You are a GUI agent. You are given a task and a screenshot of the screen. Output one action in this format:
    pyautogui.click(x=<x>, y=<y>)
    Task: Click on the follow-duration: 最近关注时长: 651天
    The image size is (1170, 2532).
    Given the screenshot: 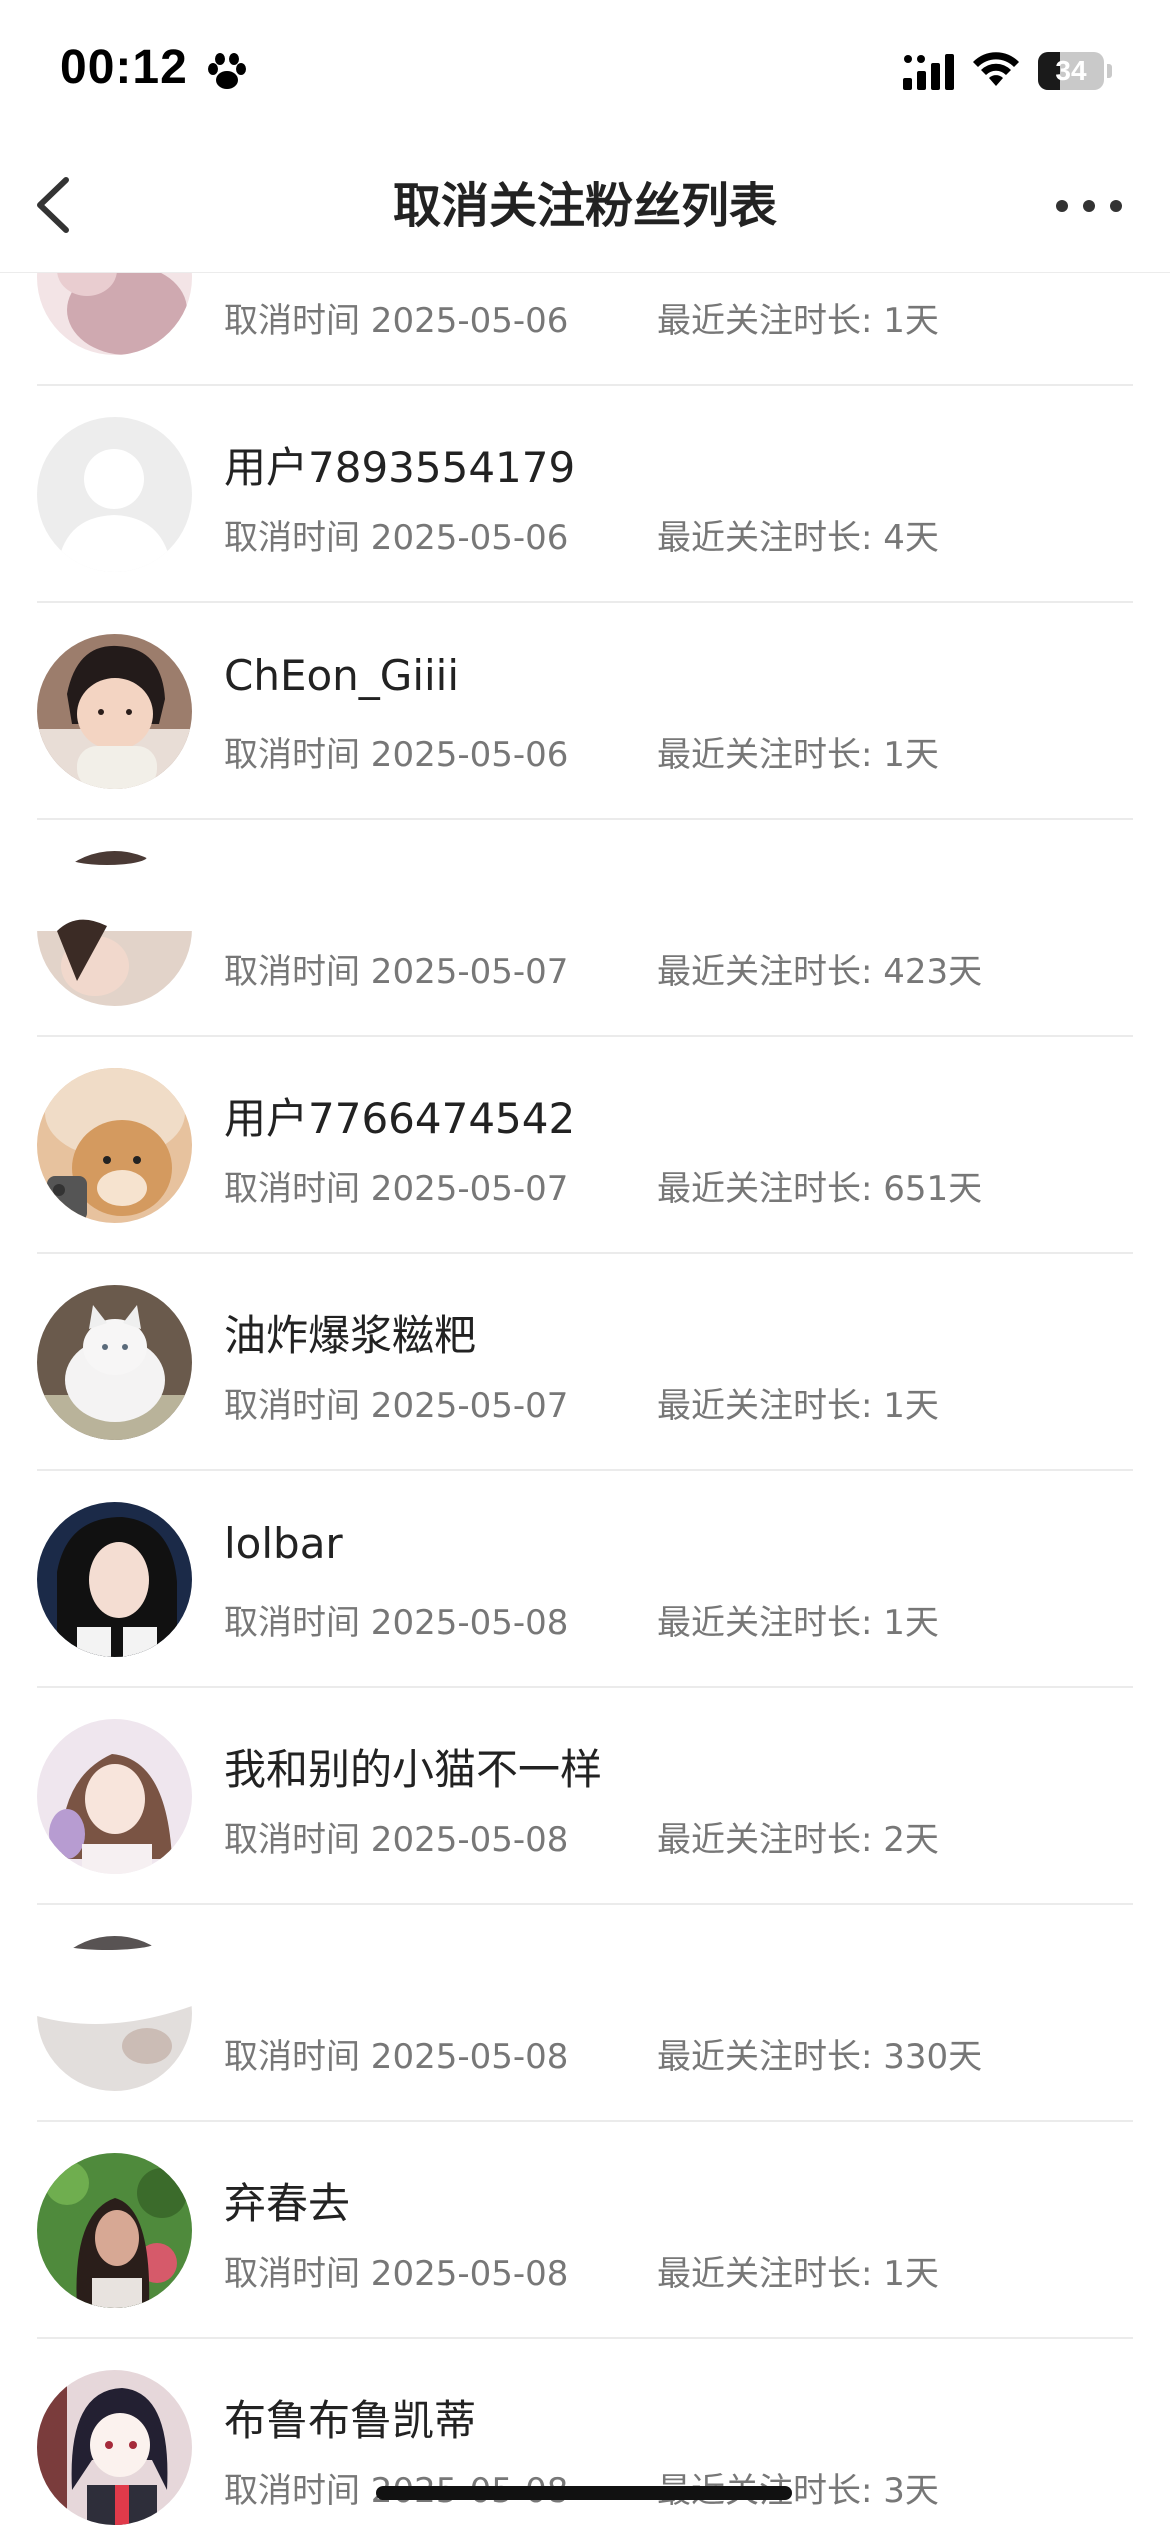 What is the action you would take?
    pyautogui.click(x=820, y=1189)
    